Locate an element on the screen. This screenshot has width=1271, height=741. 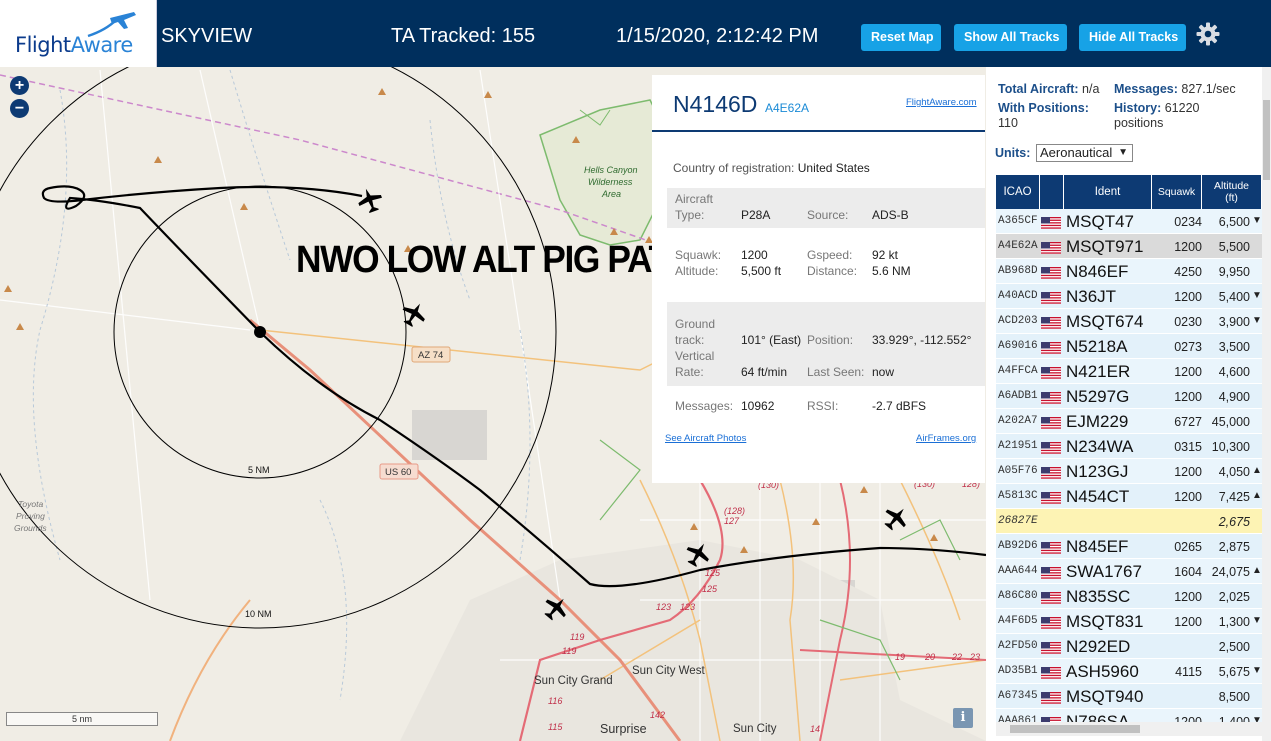
aircraft-photos-link: See Aircraft Photos is located at coordinates (705, 438).